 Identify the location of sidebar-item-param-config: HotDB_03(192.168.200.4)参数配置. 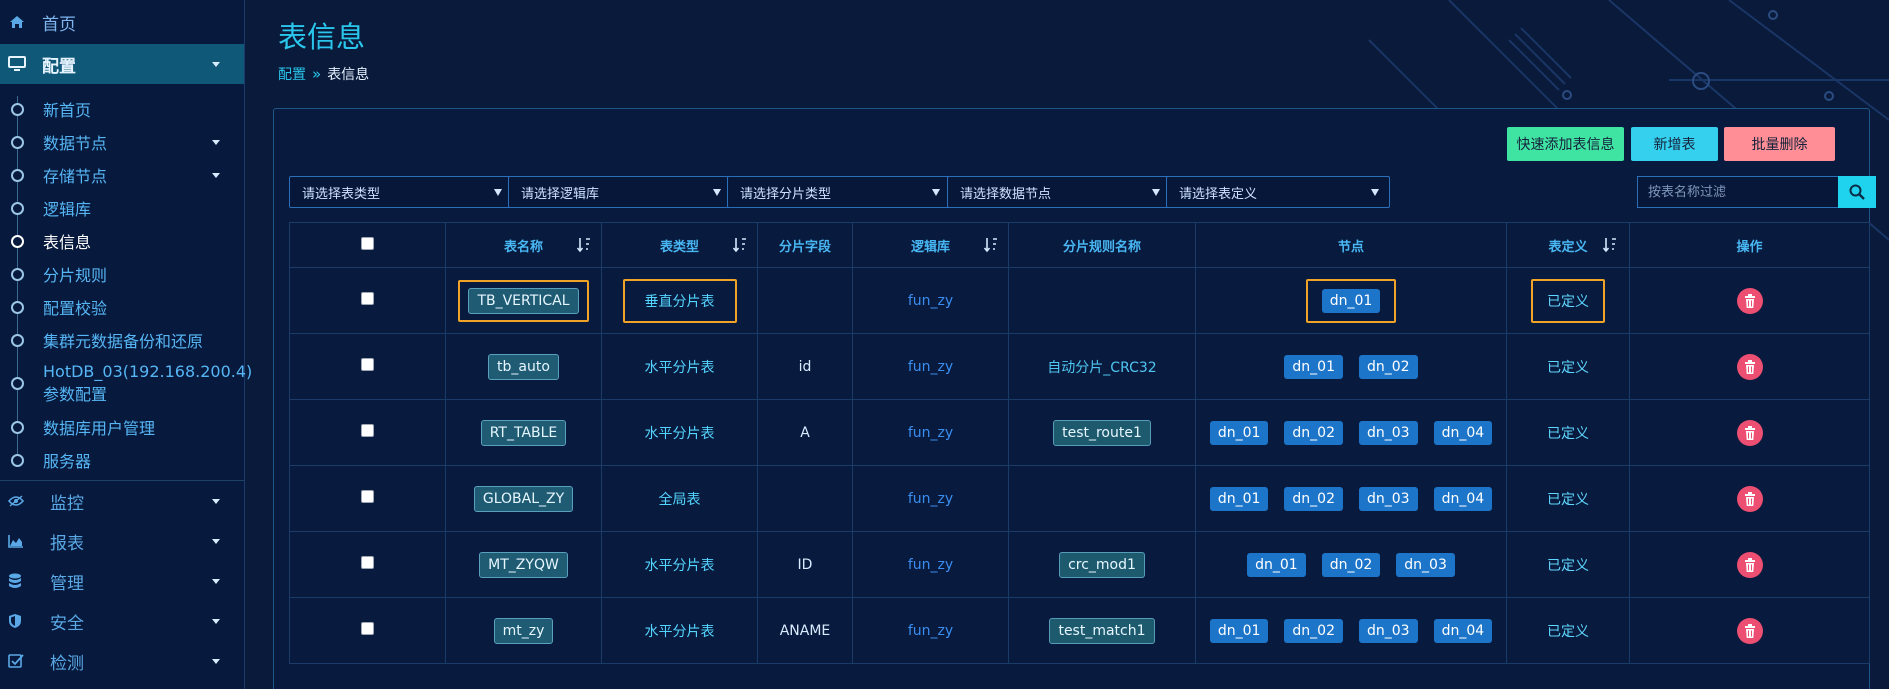
(126, 383).